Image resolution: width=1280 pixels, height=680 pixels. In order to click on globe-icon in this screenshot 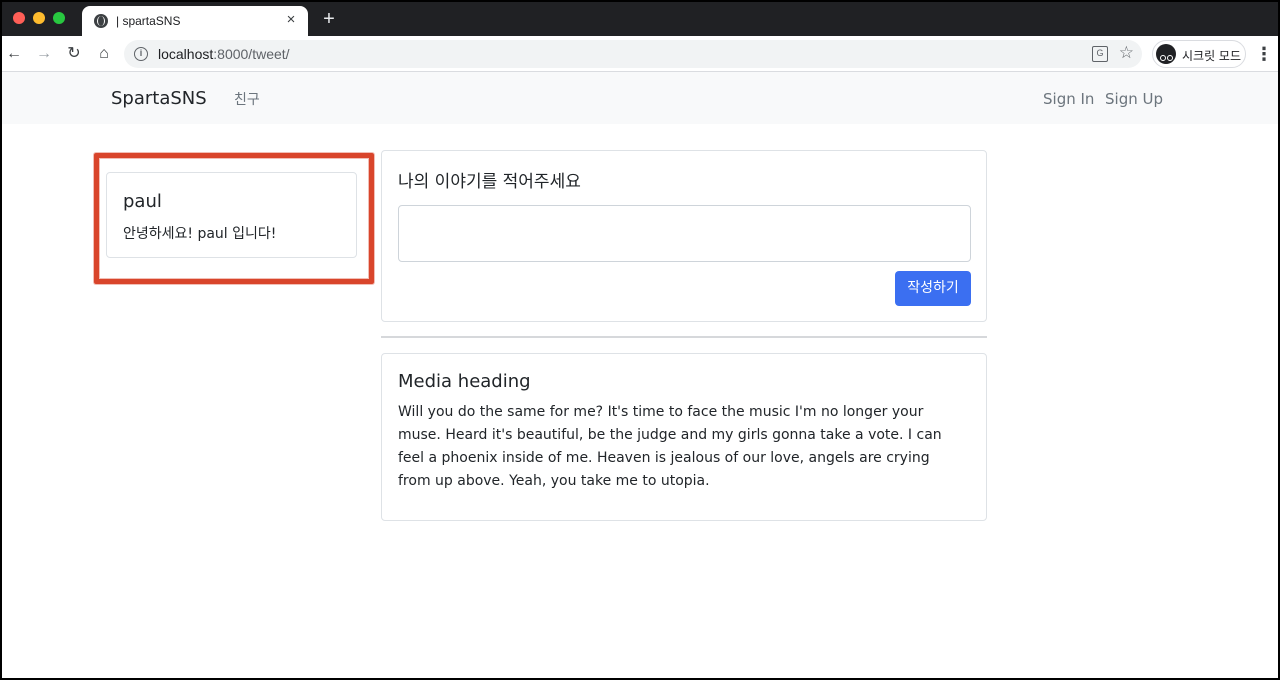, I will do `click(101, 21)`.